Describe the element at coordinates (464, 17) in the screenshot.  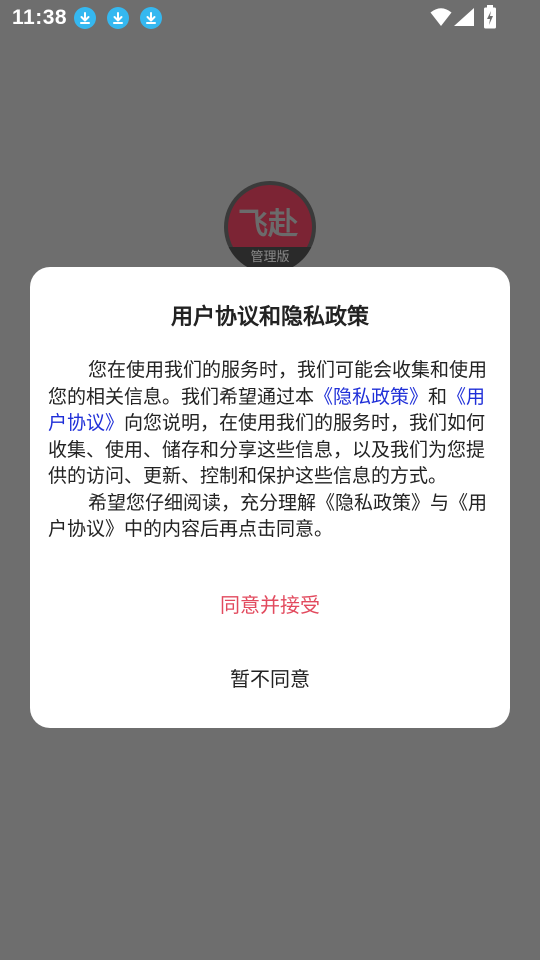
I see `signal-icon` at that location.